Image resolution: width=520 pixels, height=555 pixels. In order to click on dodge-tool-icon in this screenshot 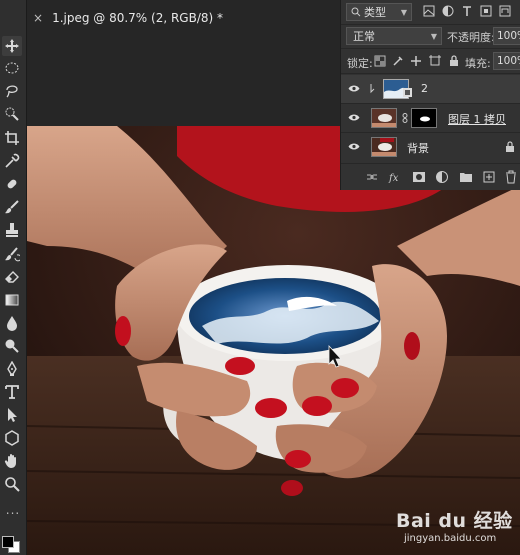, I will do `click(12, 346)`.